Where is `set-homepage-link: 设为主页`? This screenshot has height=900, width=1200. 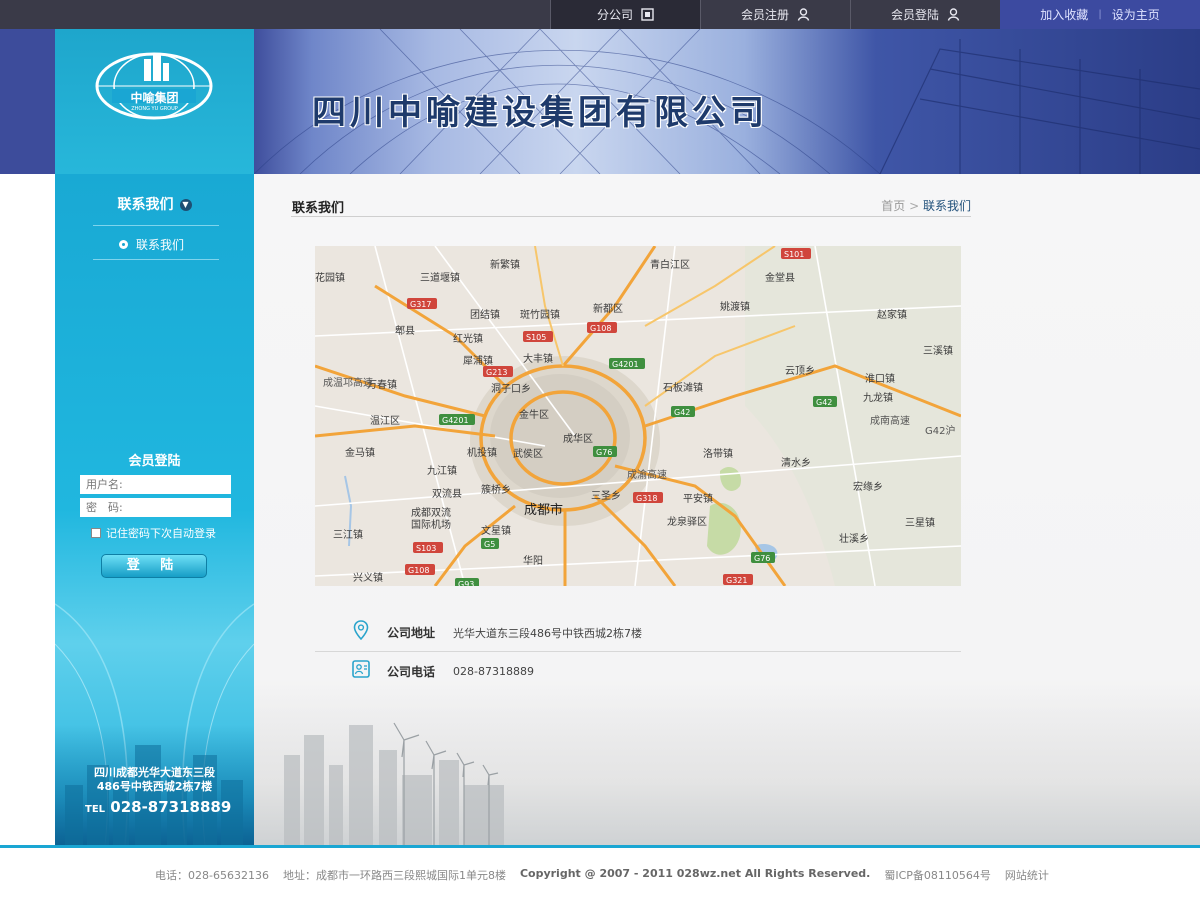
set-homepage-link: 设为主页 is located at coordinates (1136, 14).